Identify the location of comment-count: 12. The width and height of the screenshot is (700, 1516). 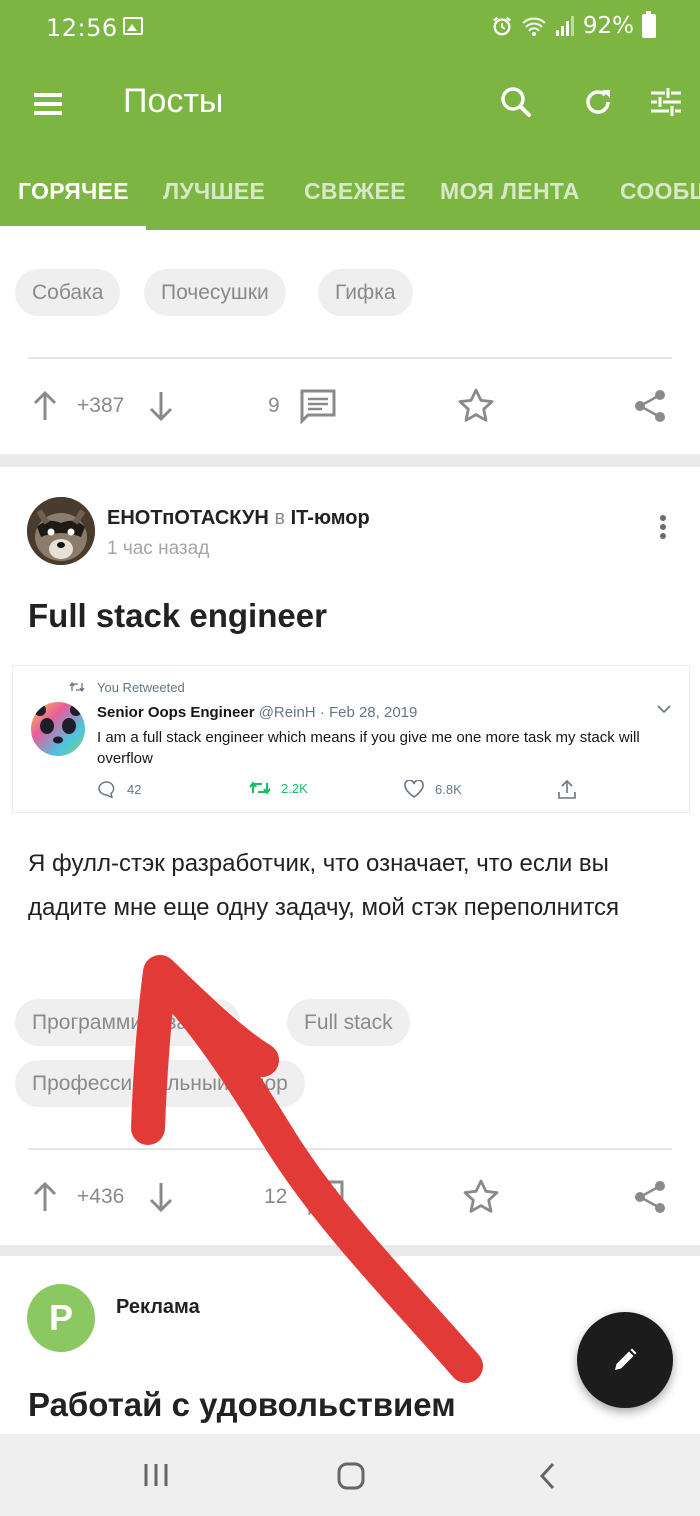
(276, 1196).